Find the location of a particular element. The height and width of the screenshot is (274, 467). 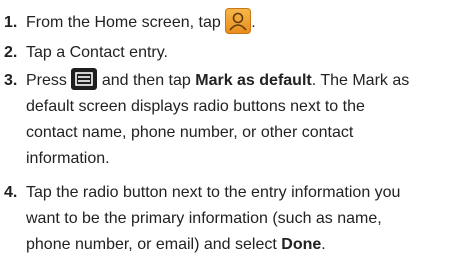

step-3-press: Press is located at coordinates (46, 80).